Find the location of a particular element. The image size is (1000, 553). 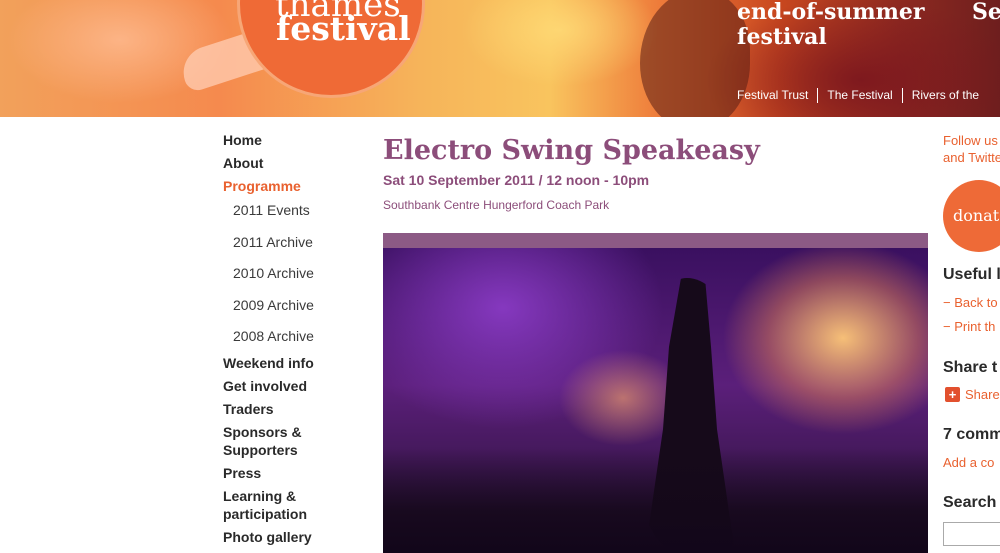

sidebar-item-home: Home is located at coordinates (293, 140).